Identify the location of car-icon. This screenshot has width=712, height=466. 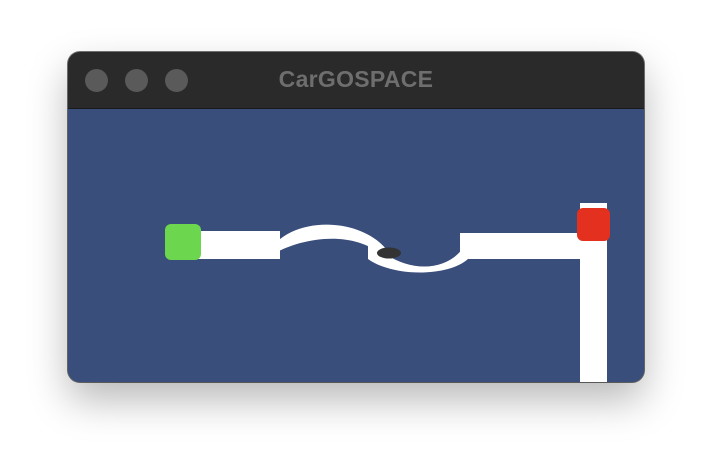
(389, 253).